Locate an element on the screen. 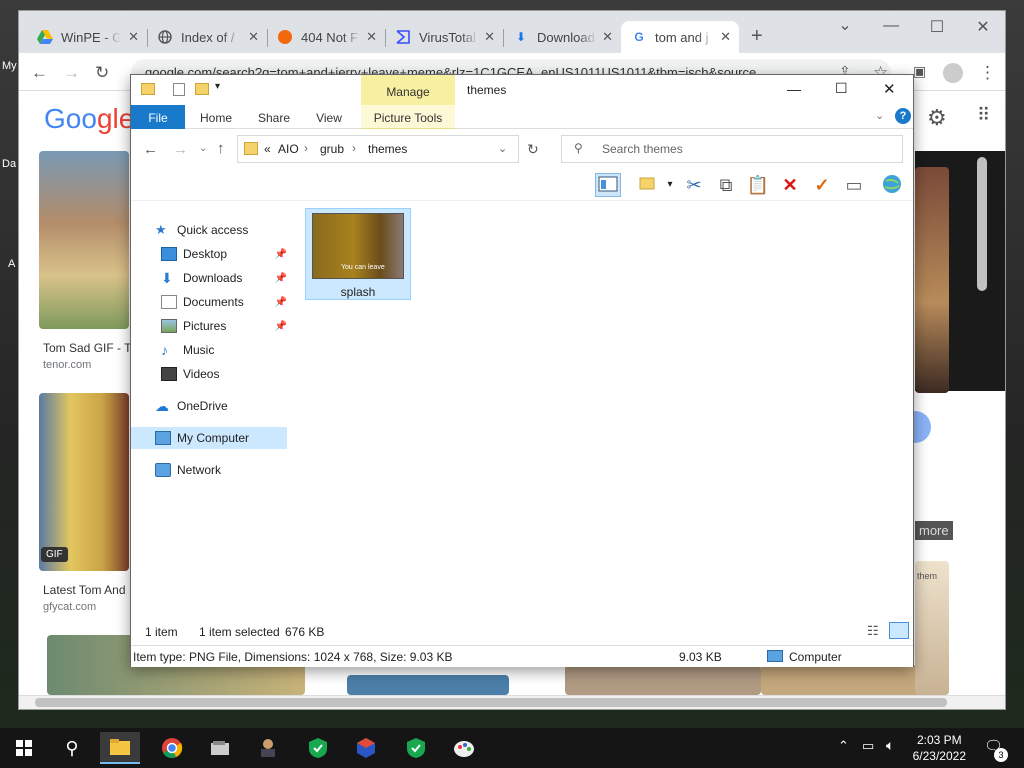 The image size is (1024, 768). file-explorer-taskbar-icon is located at coordinates (120, 748).